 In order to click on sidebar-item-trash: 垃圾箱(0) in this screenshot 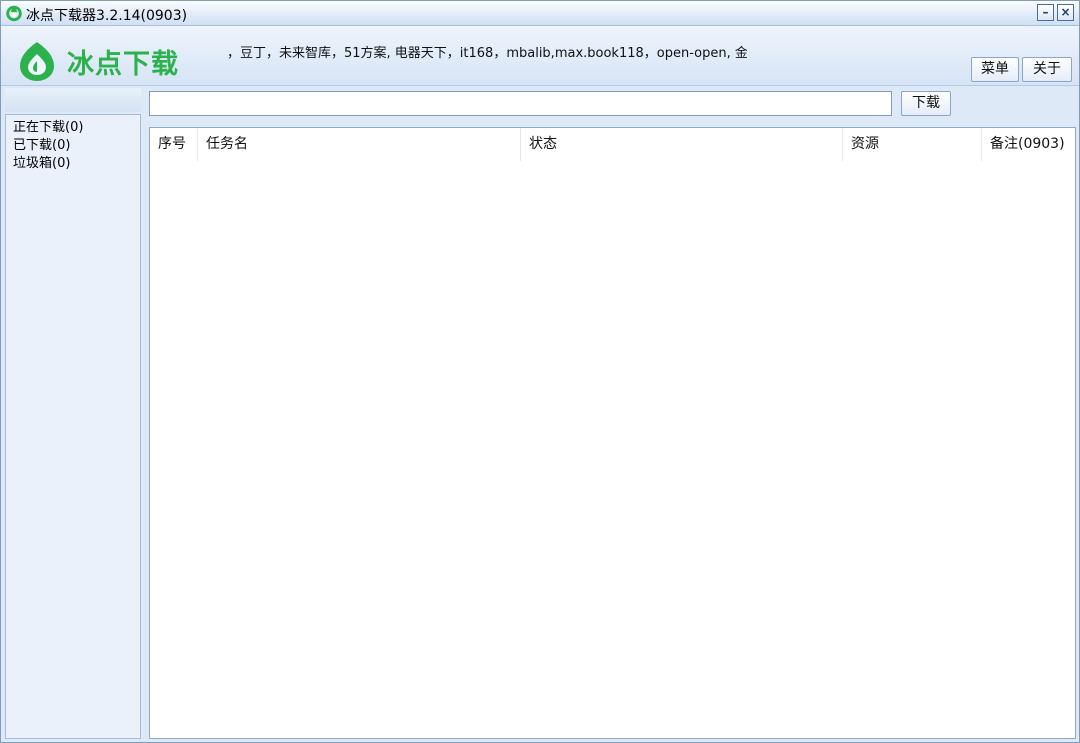, I will do `click(76, 164)`.